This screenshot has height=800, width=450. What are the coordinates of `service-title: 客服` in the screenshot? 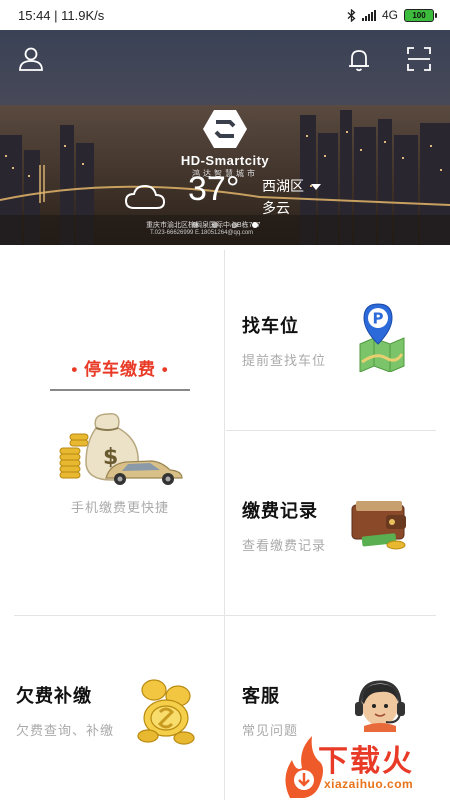 It's located at (261, 696).